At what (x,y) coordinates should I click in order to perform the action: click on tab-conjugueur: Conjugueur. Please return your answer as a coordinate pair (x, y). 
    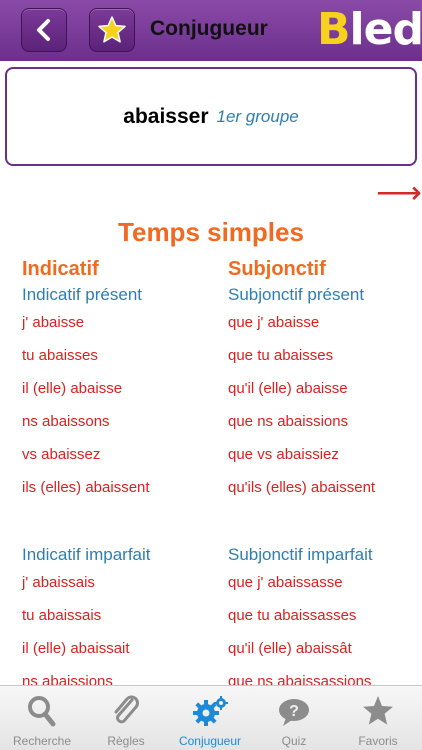
    Looking at the image, I should click on (210, 718).